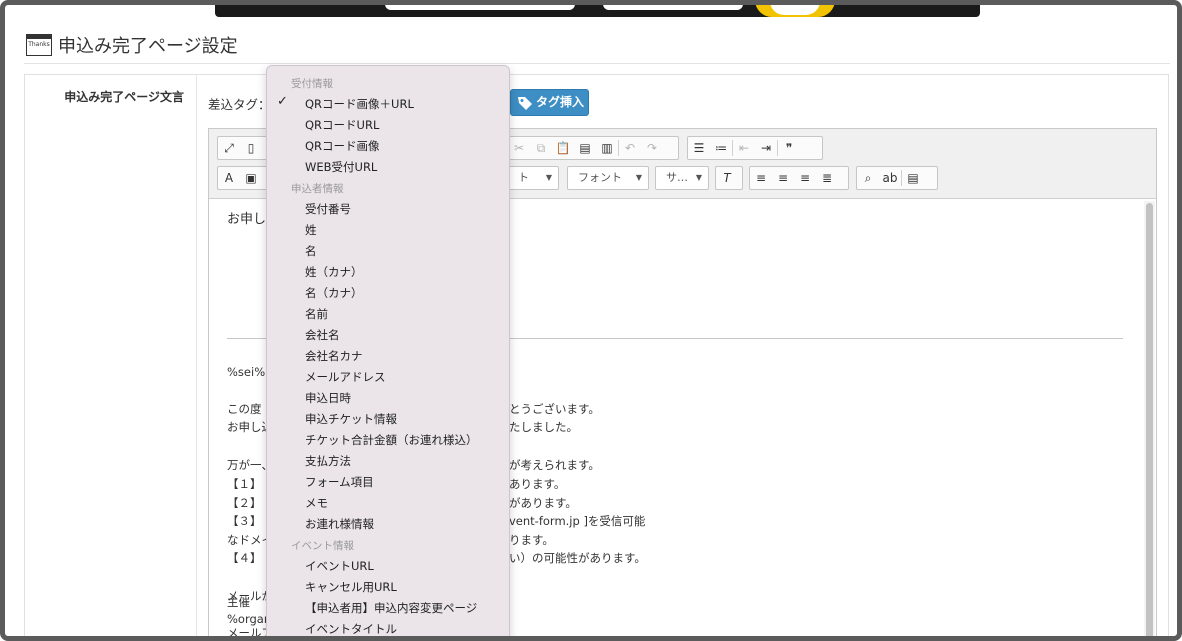  I want to click on toolbar-group-list: ☰ ≔ ⇤ ⇥ ❞, so click(755, 148).